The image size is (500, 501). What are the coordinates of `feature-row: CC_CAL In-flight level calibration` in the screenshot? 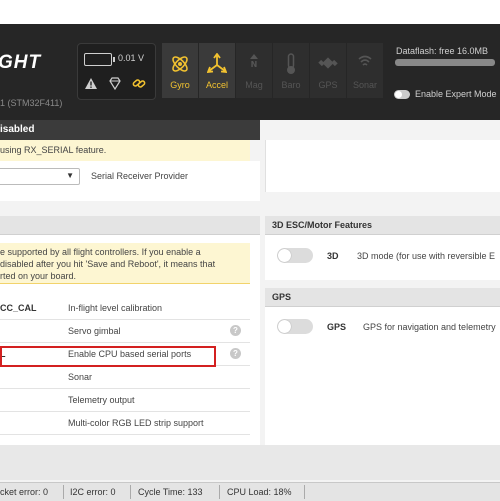 It's located at (125, 308).